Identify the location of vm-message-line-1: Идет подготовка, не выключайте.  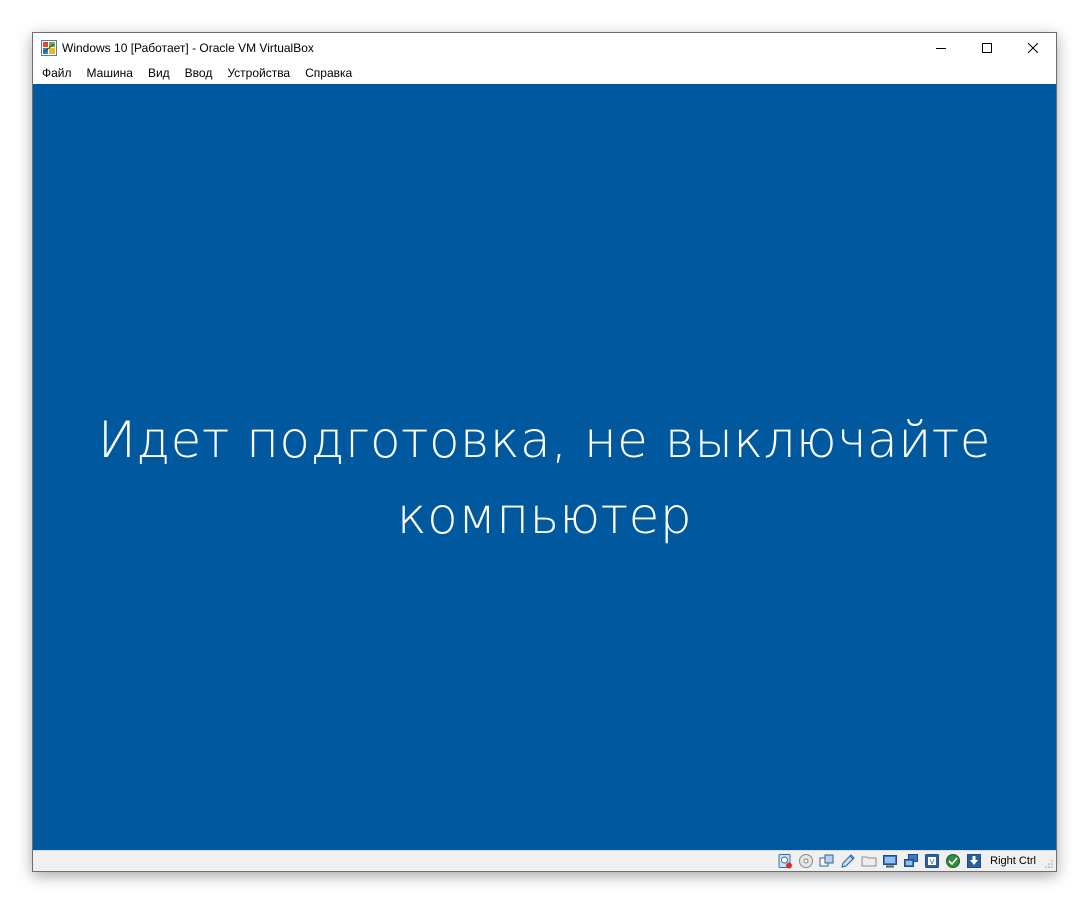
(544, 440).